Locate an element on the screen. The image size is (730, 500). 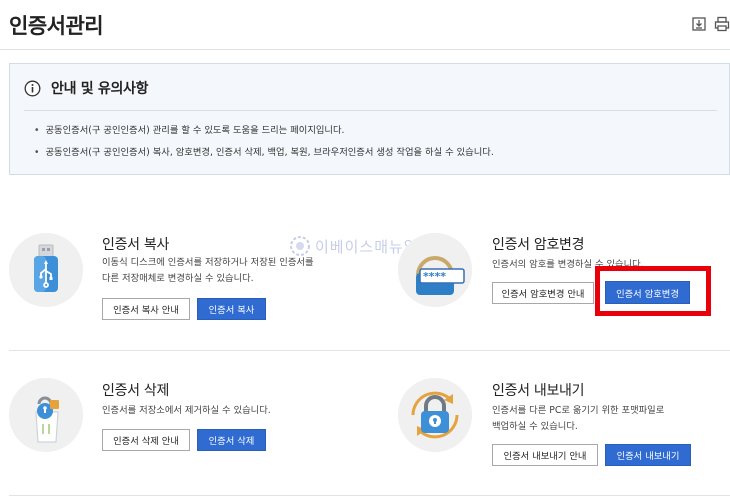
page-title: 인증서관리 is located at coordinates (56, 26).